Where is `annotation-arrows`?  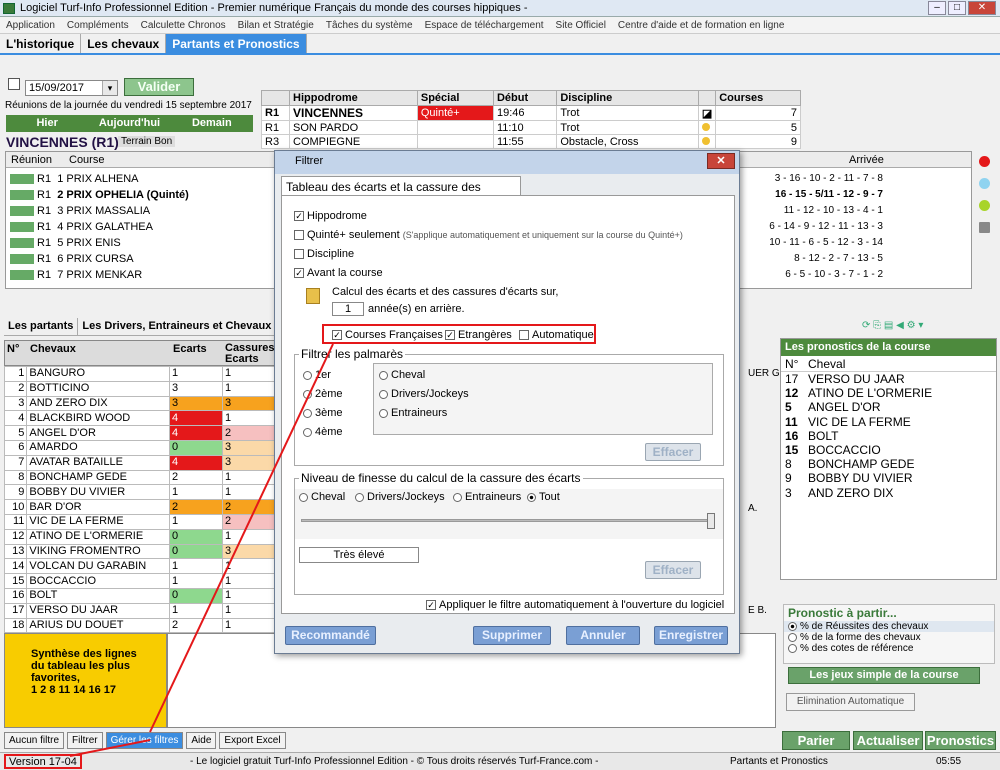
annotation-arrows is located at coordinates (201, 550).